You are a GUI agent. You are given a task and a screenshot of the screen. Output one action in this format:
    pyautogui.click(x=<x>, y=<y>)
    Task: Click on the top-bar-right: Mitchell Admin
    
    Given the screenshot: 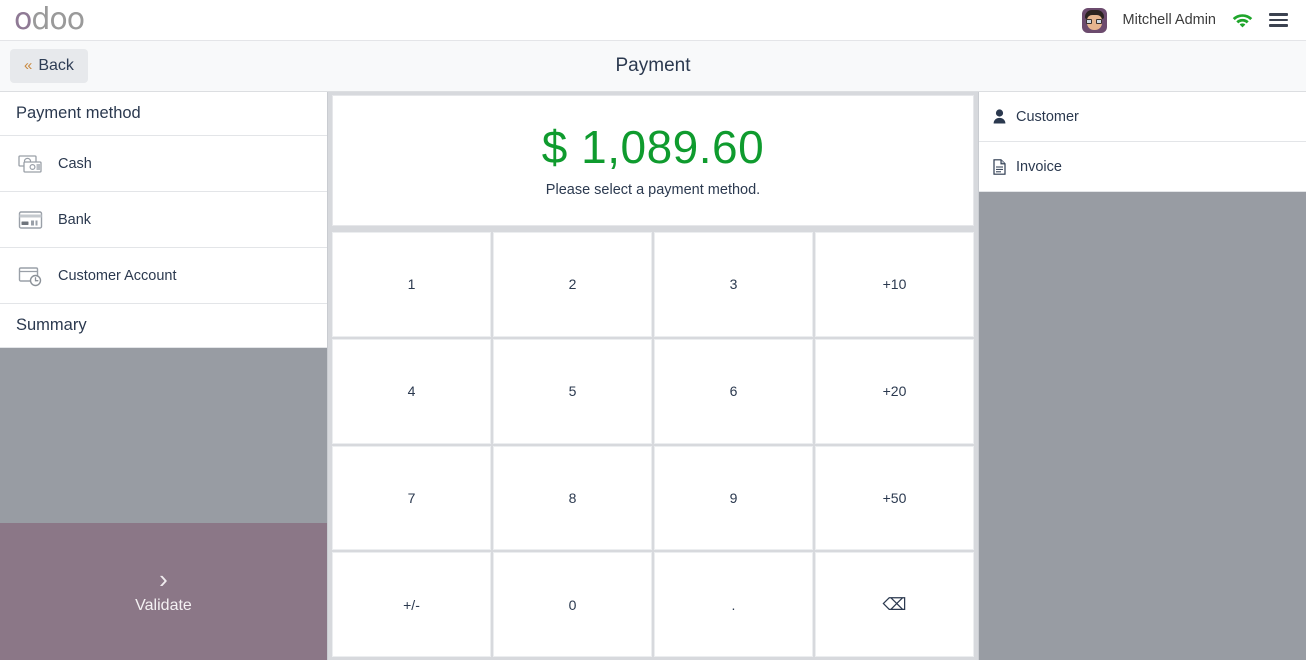 What is the action you would take?
    pyautogui.click(x=1184, y=20)
    